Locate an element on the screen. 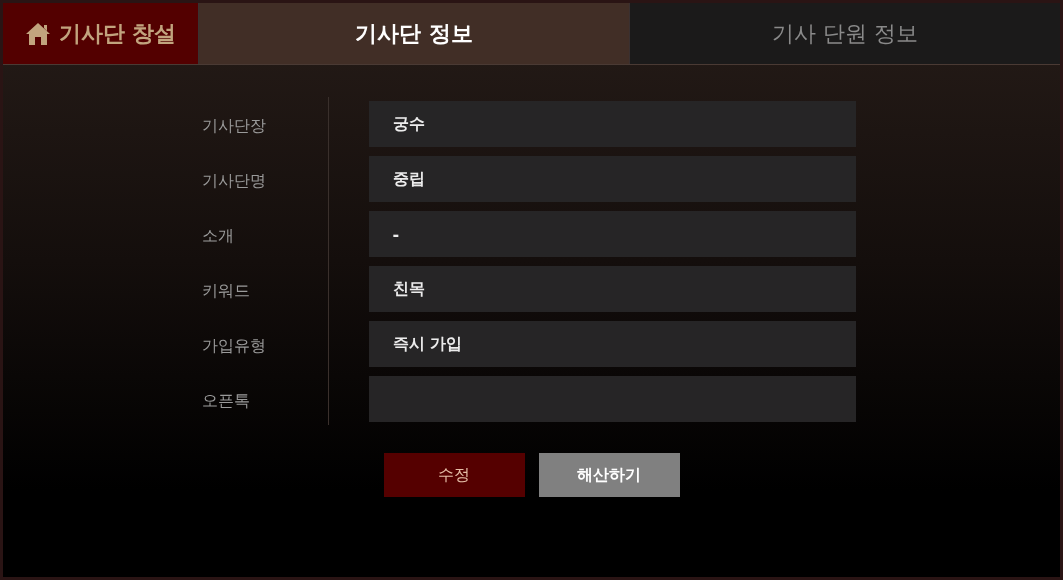 The image size is (1063, 580). field-label: 기사단명 is located at coordinates (233, 181).